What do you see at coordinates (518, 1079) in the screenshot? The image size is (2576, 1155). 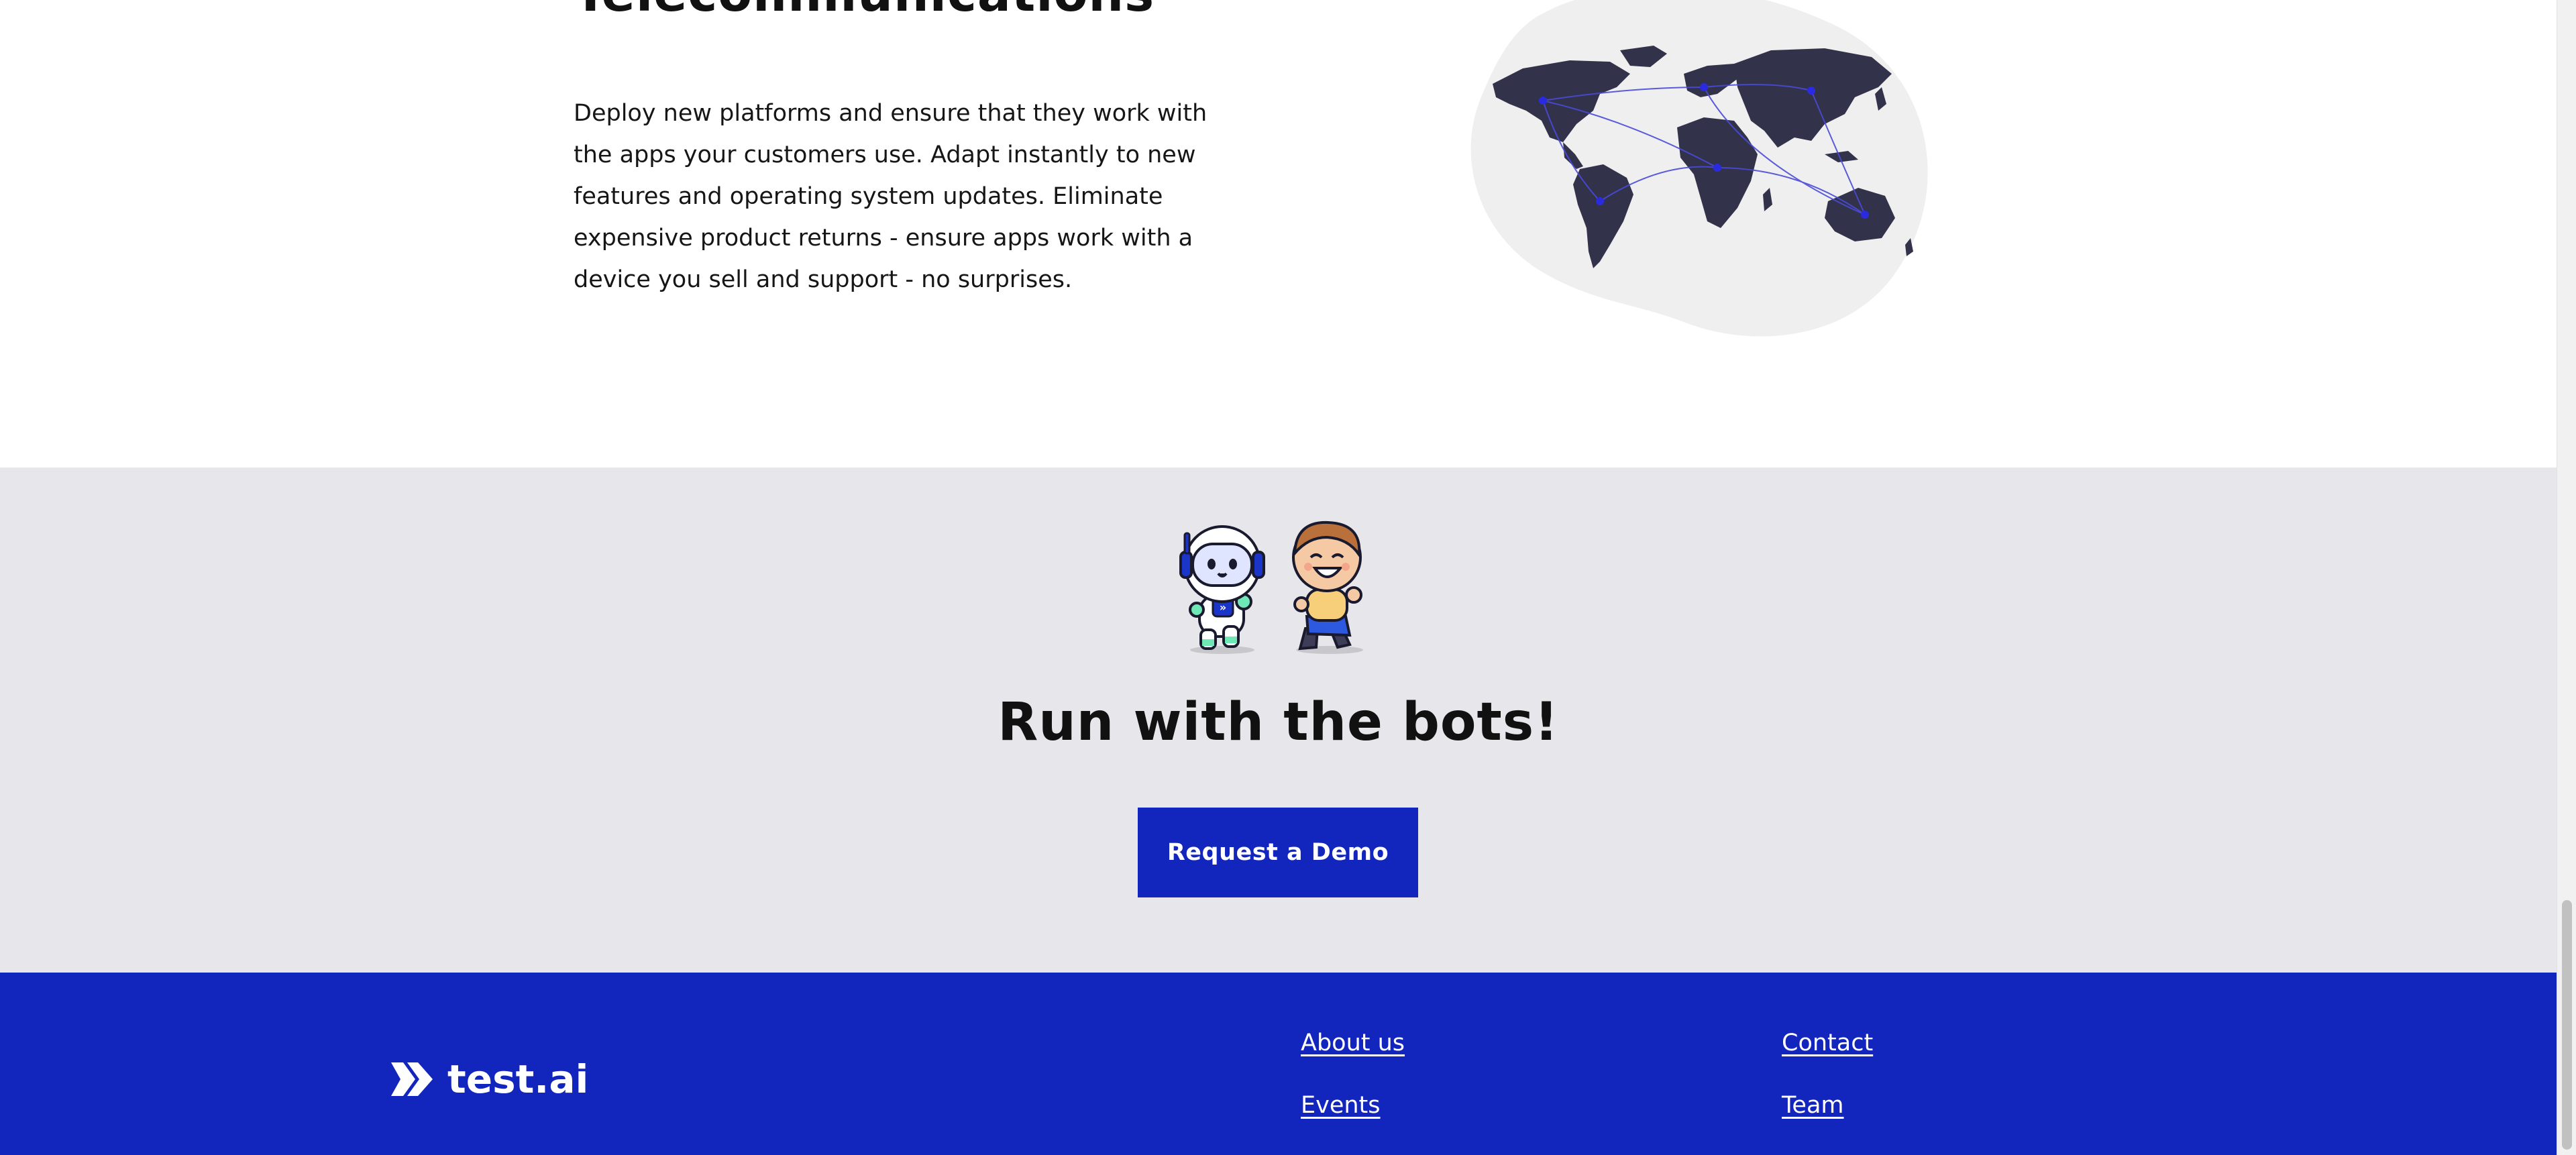 I see `logo-text: test.ai` at bounding box center [518, 1079].